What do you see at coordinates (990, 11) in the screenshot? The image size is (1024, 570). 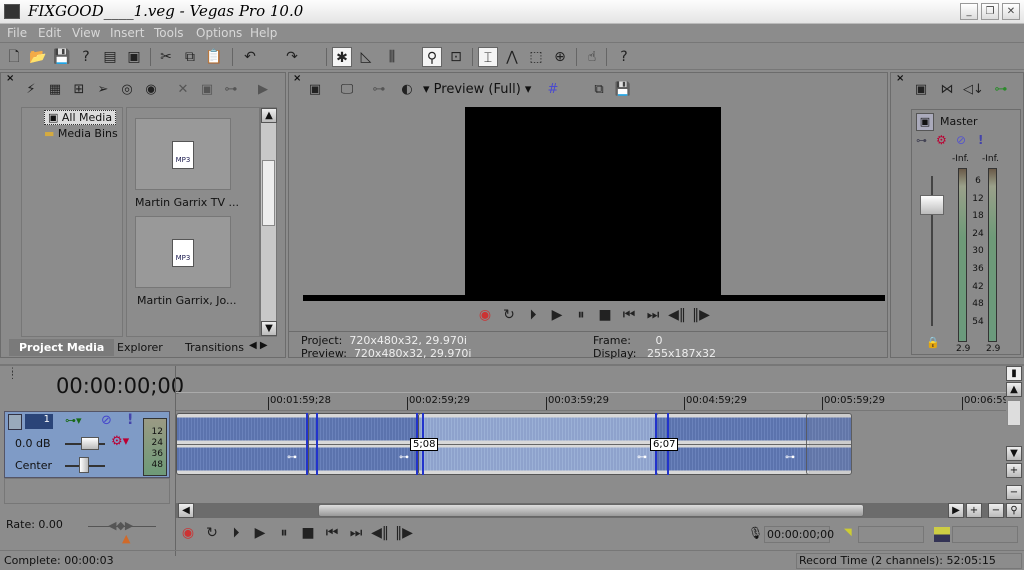 I see `restore-button: ❐` at bounding box center [990, 11].